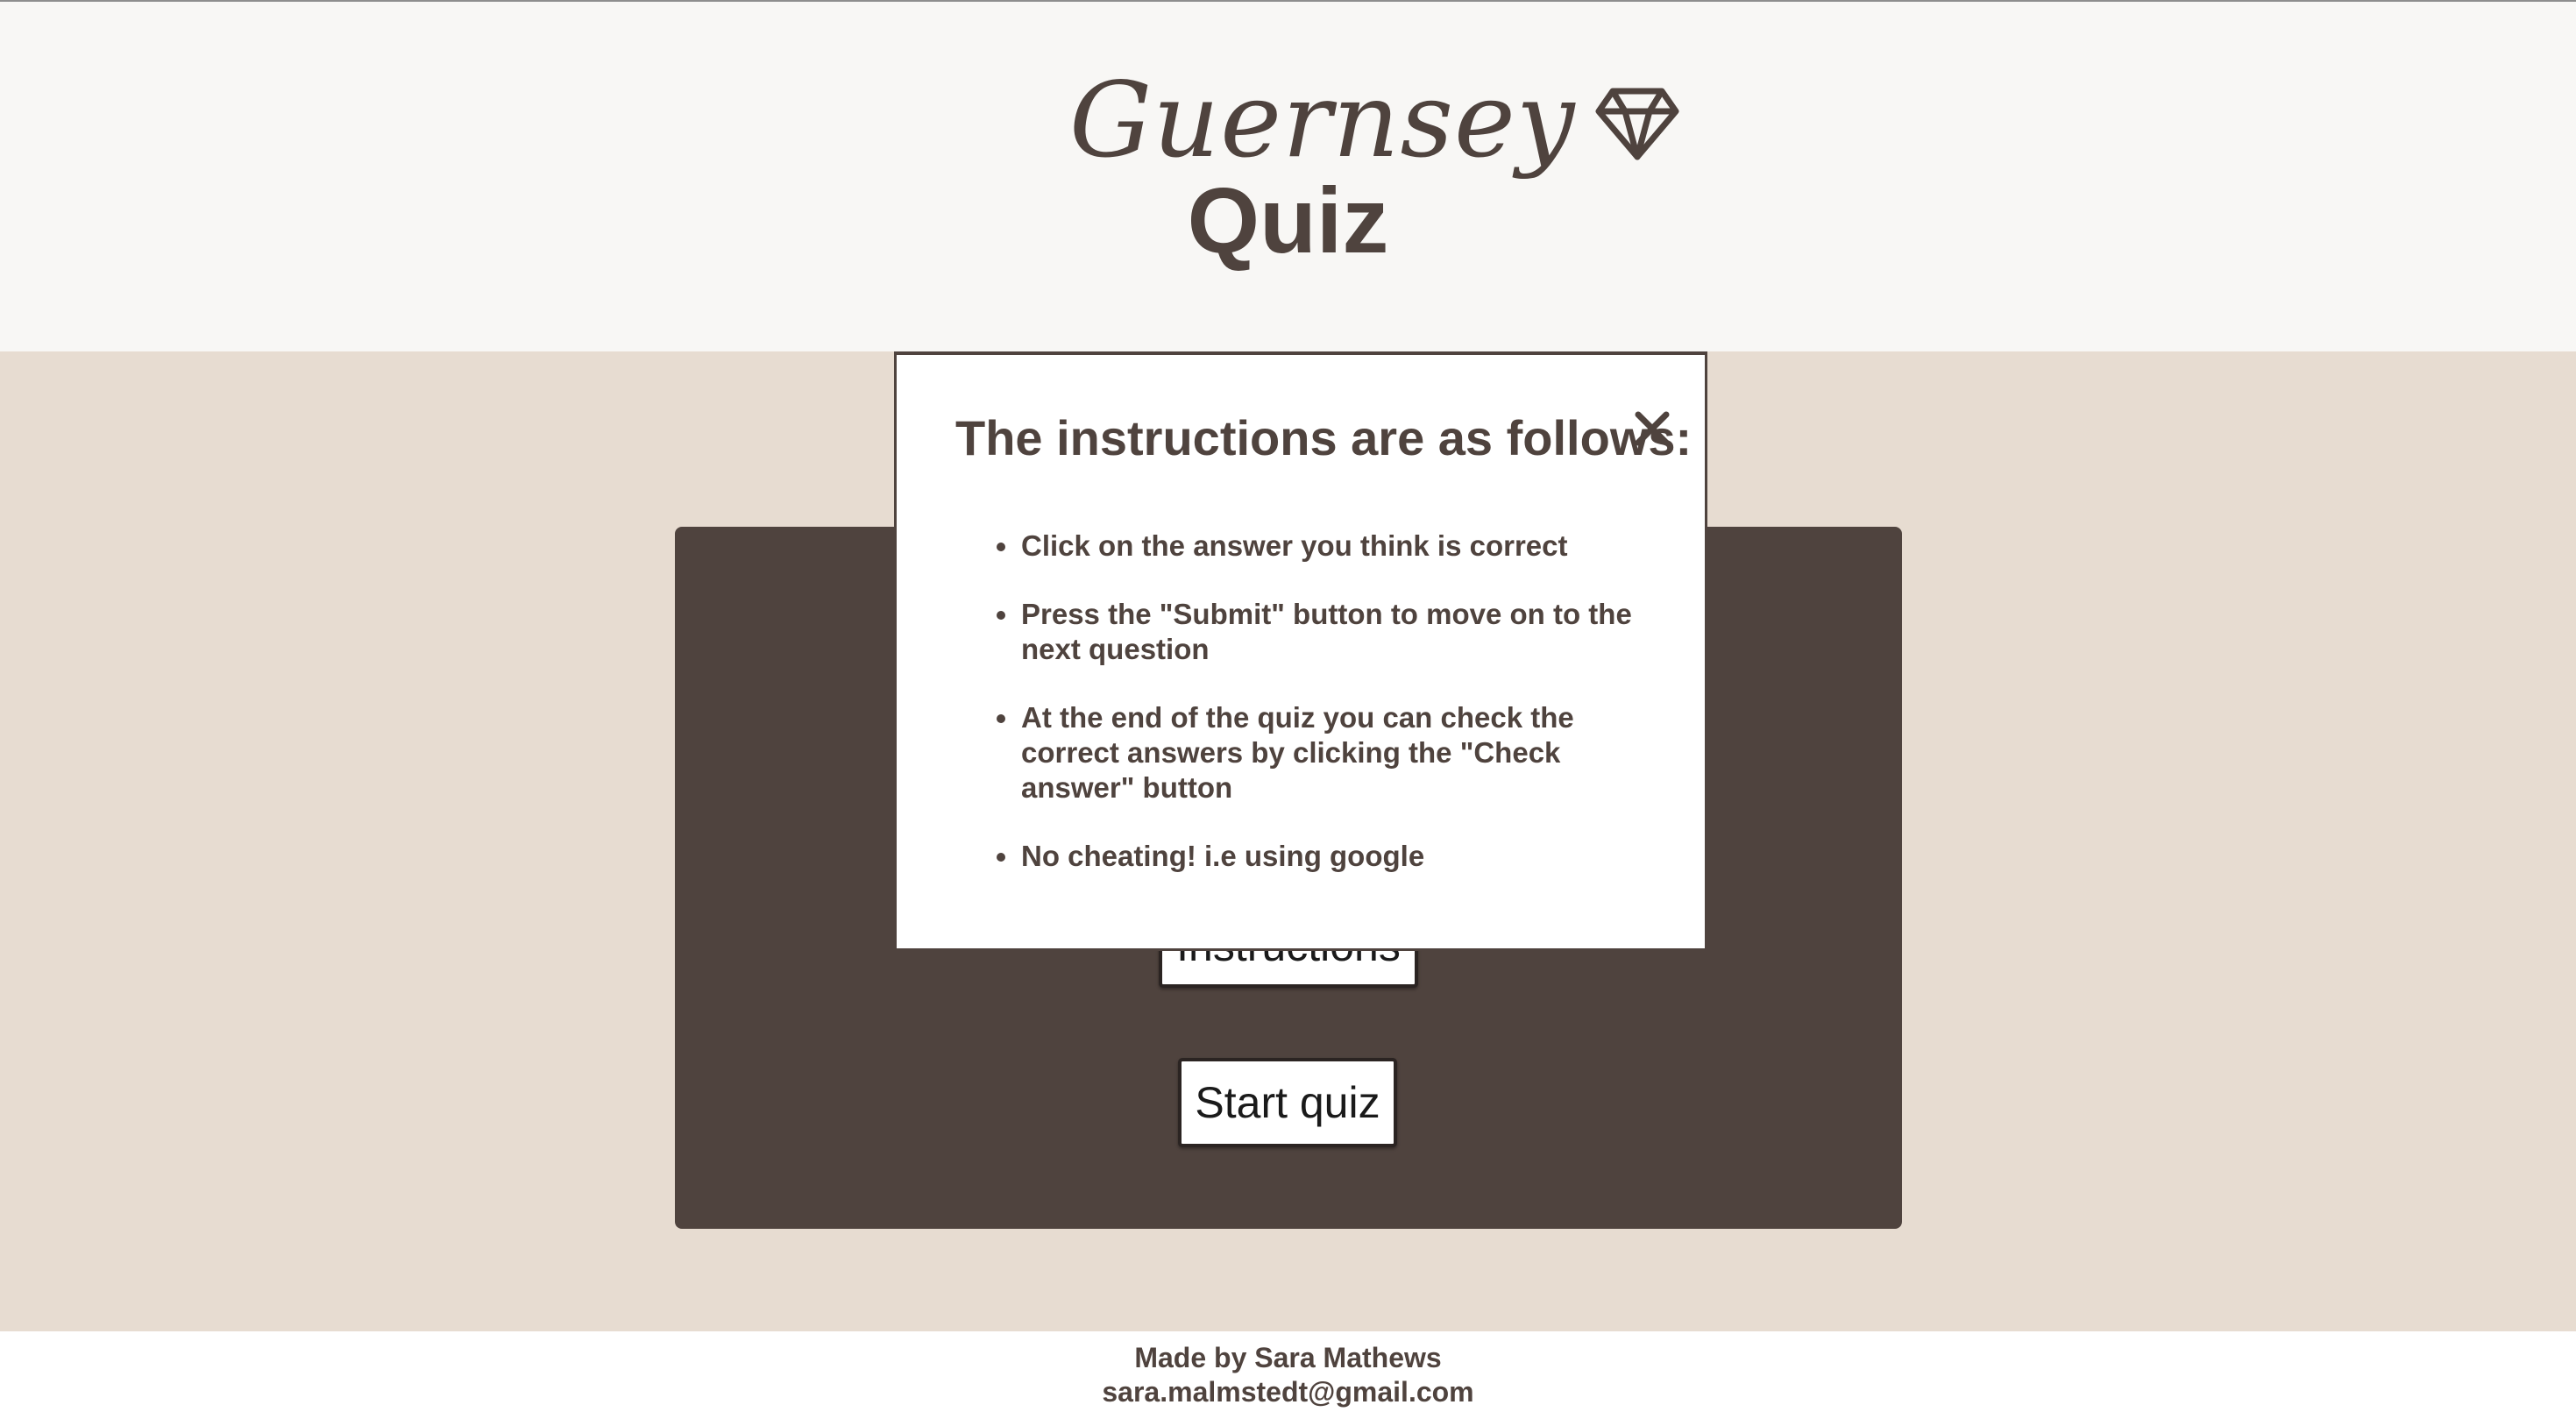 This screenshot has width=2576, height=1419. I want to click on footer-email: sara.malmstedt@gmail.com, so click(1288, 1392).